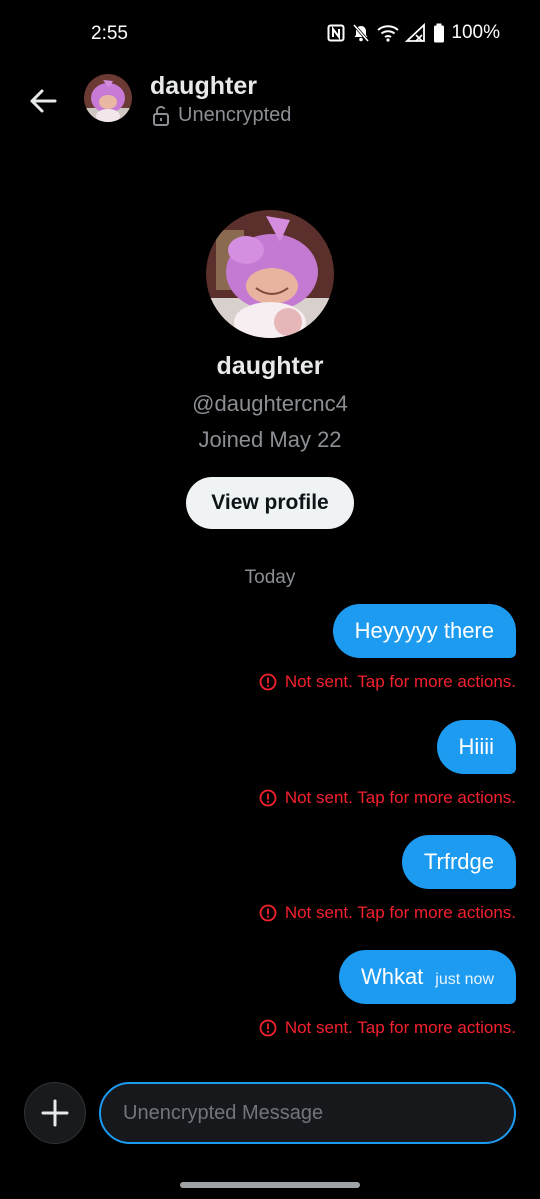 The width and height of the screenshot is (540, 1199). I want to click on plus-icon, so click(55, 1113).